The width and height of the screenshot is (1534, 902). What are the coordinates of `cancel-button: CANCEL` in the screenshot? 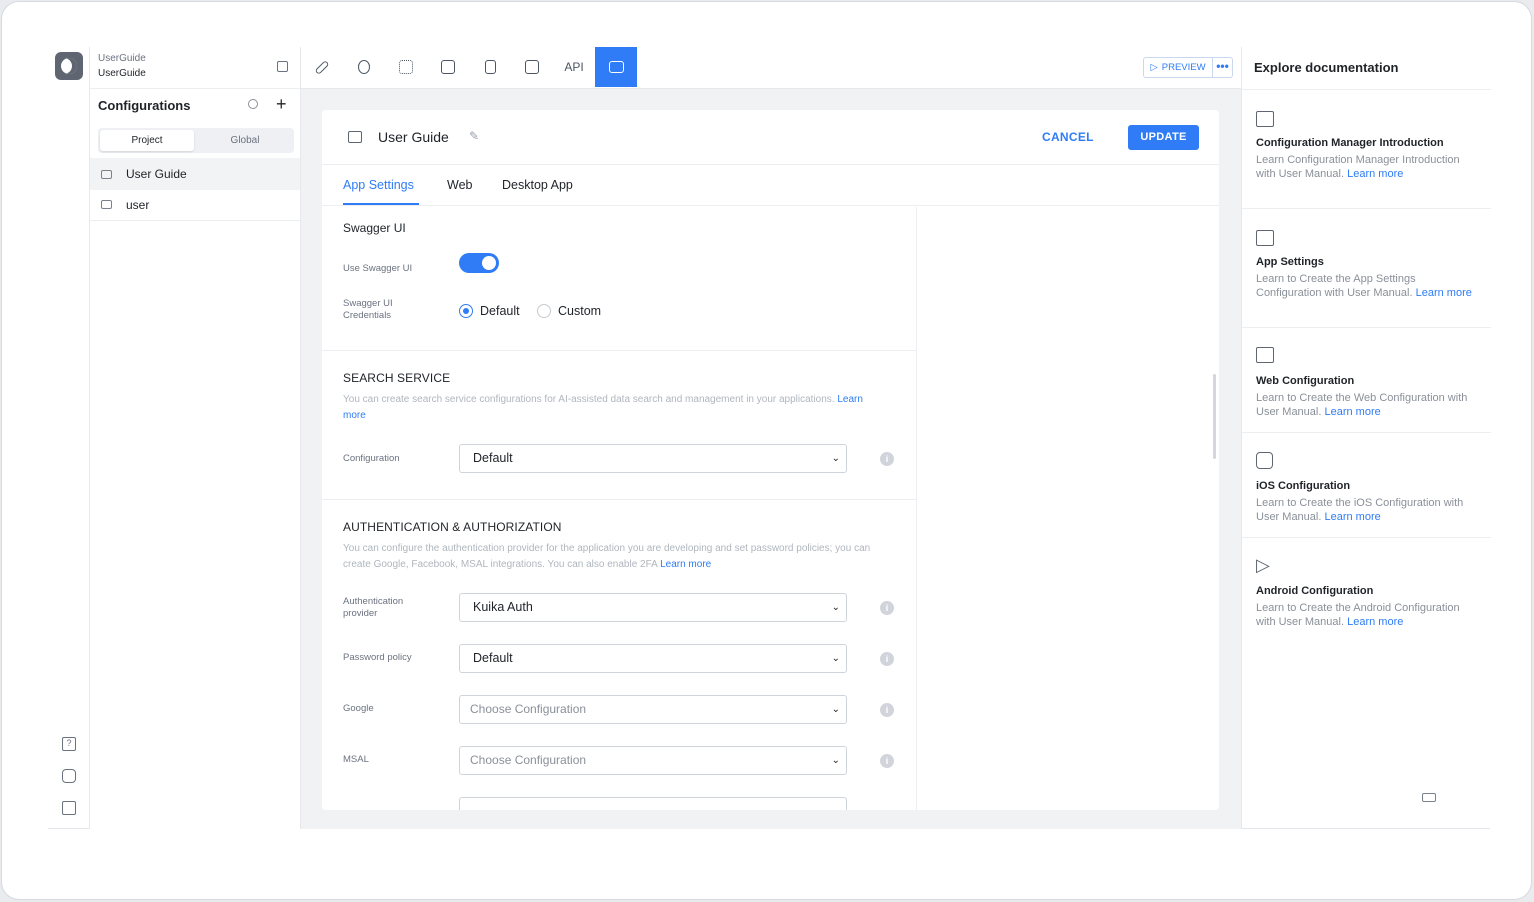 It's located at (1068, 137).